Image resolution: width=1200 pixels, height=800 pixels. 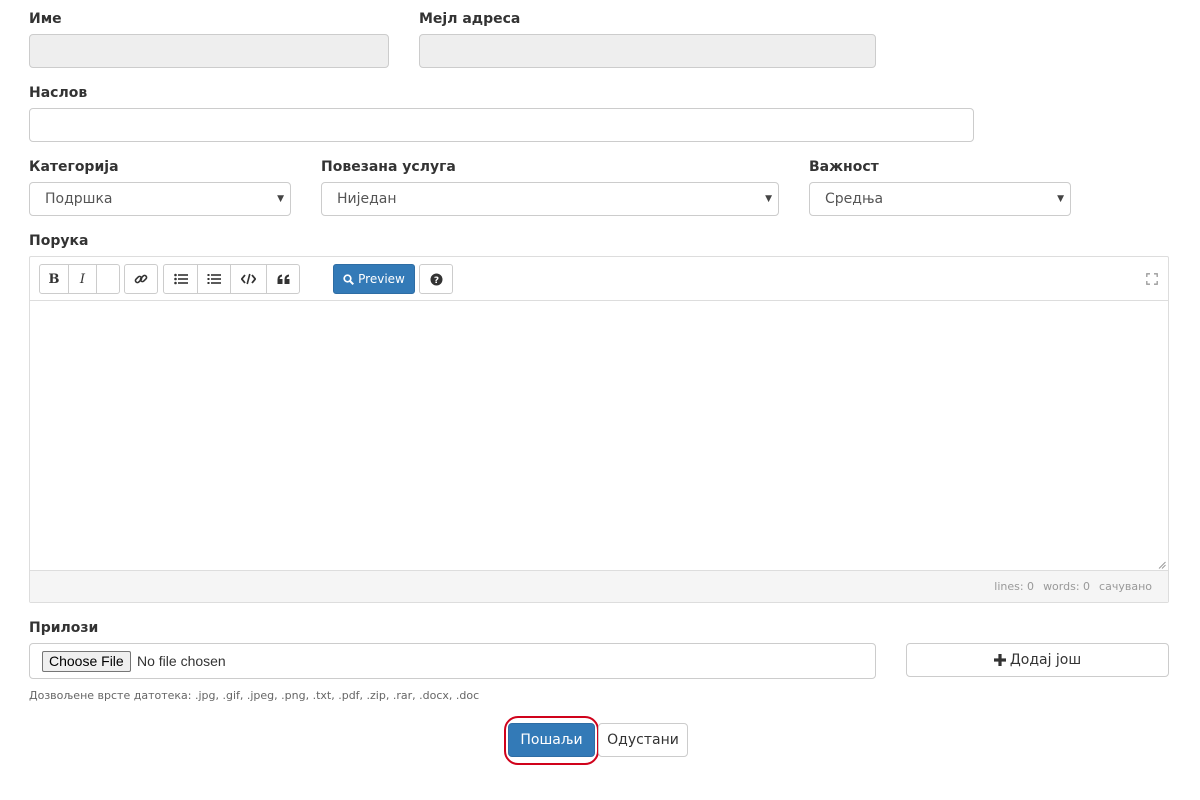 I want to click on unordered-list-button, so click(x=181, y=279).